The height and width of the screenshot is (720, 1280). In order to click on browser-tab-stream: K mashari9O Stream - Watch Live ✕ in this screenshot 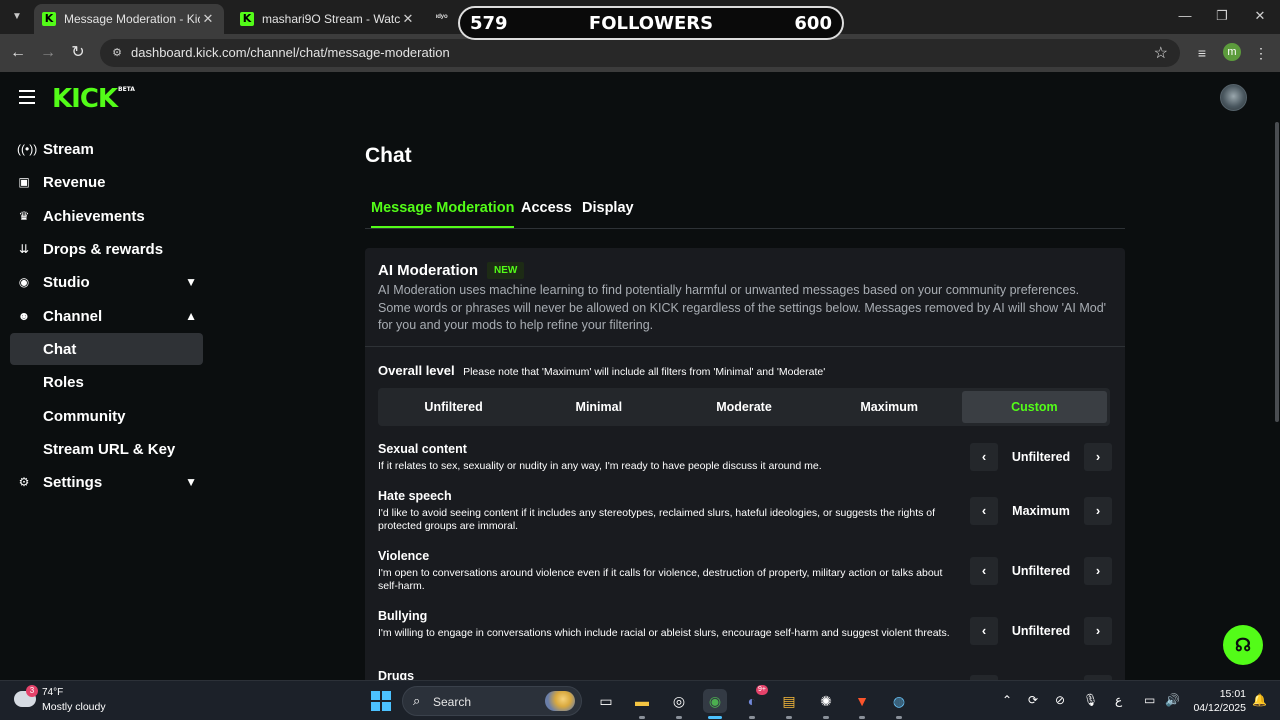, I will do `click(328, 19)`.